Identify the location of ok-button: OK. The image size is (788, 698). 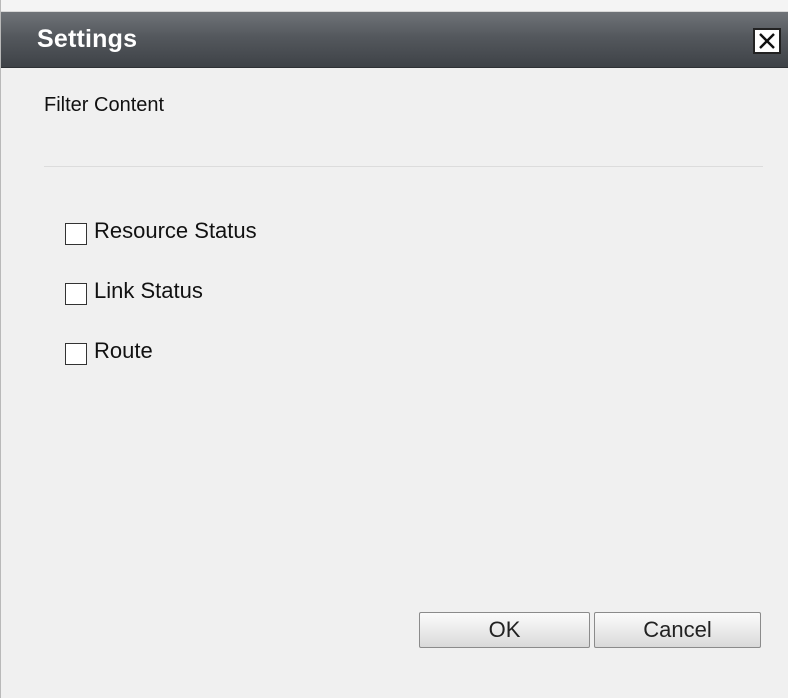
(504, 630).